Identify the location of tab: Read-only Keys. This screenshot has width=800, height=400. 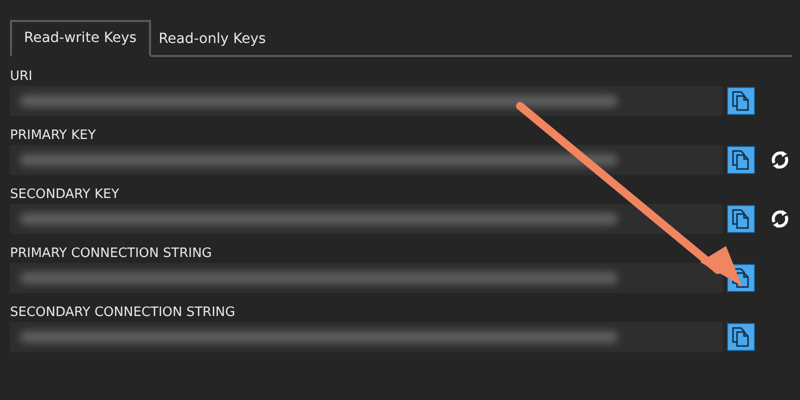
(212, 38).